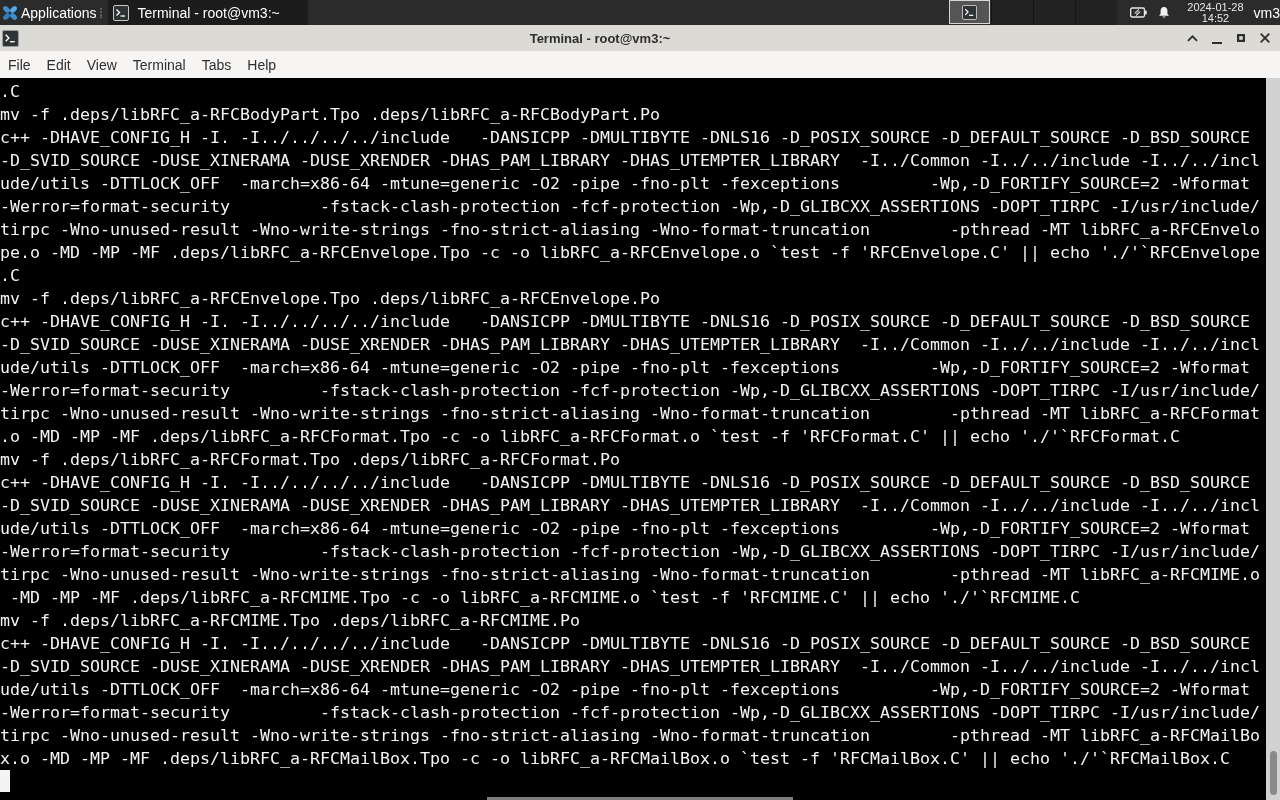  What do you see at coordinates (630, 735) in the screenshot?
I see `terminal-output-line: tirpc -Wno-unused-result -Wno-write-strings -fno-strict-aliasing -Wno-format-truncation -pthread -MT libRFC_a-RFCMailBo` at bounding box center [630, 735].